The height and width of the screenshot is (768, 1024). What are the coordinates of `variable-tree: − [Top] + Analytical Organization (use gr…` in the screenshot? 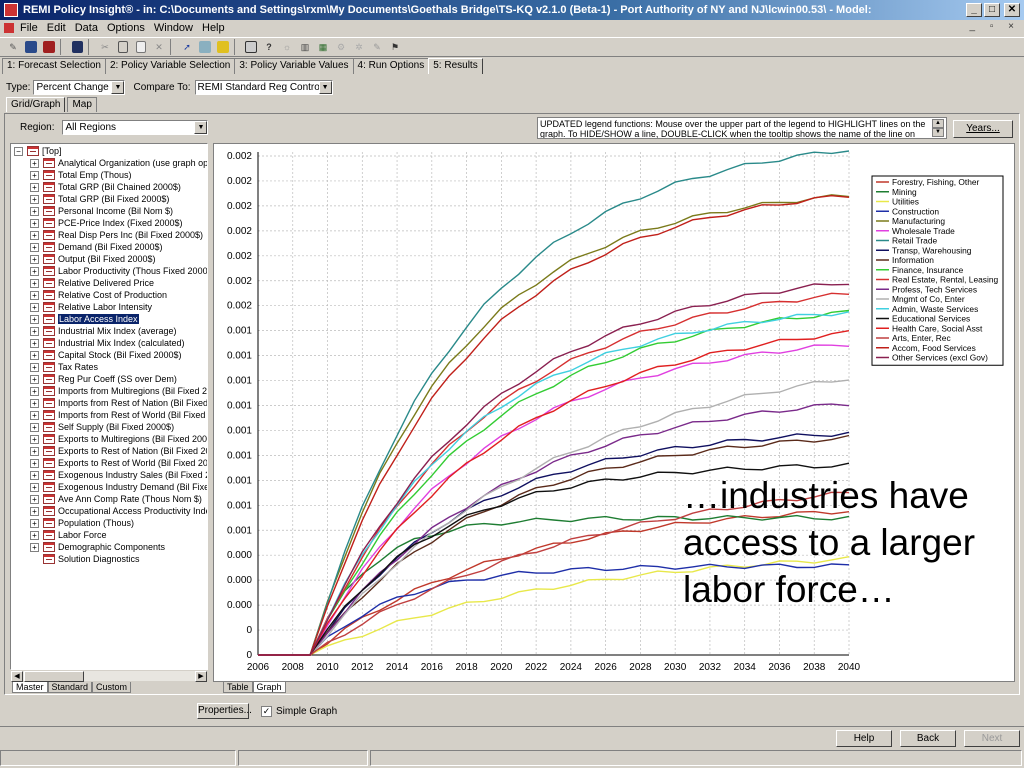 It's located at (109, 406).